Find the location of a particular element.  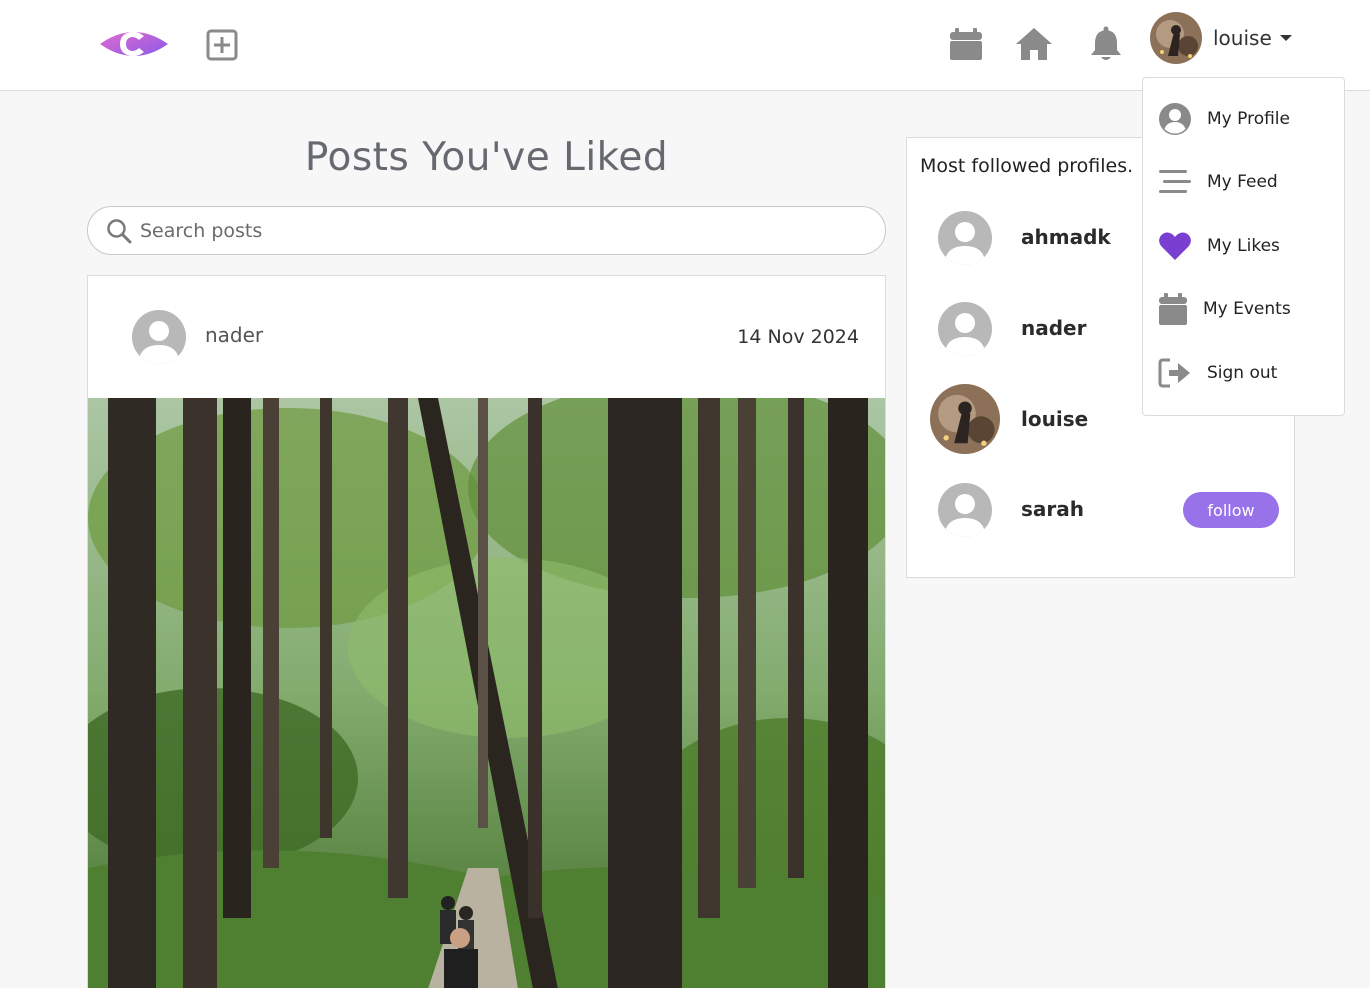

post-author: nader is located at coordinates (234, 335).